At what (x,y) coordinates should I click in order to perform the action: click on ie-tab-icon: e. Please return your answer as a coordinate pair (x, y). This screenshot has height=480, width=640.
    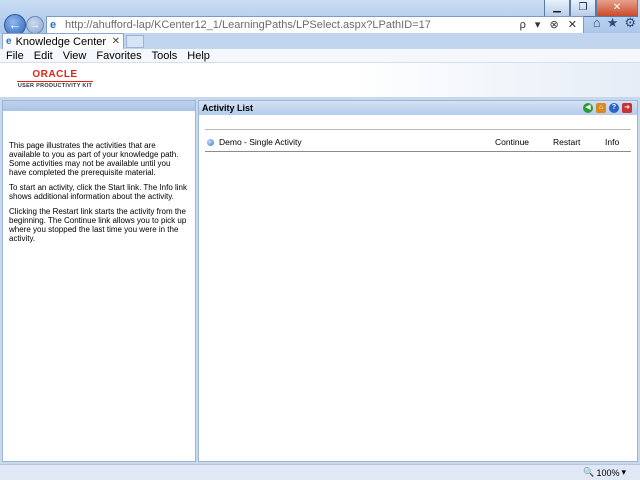
    Looking at the image, I should click on (9, 41).